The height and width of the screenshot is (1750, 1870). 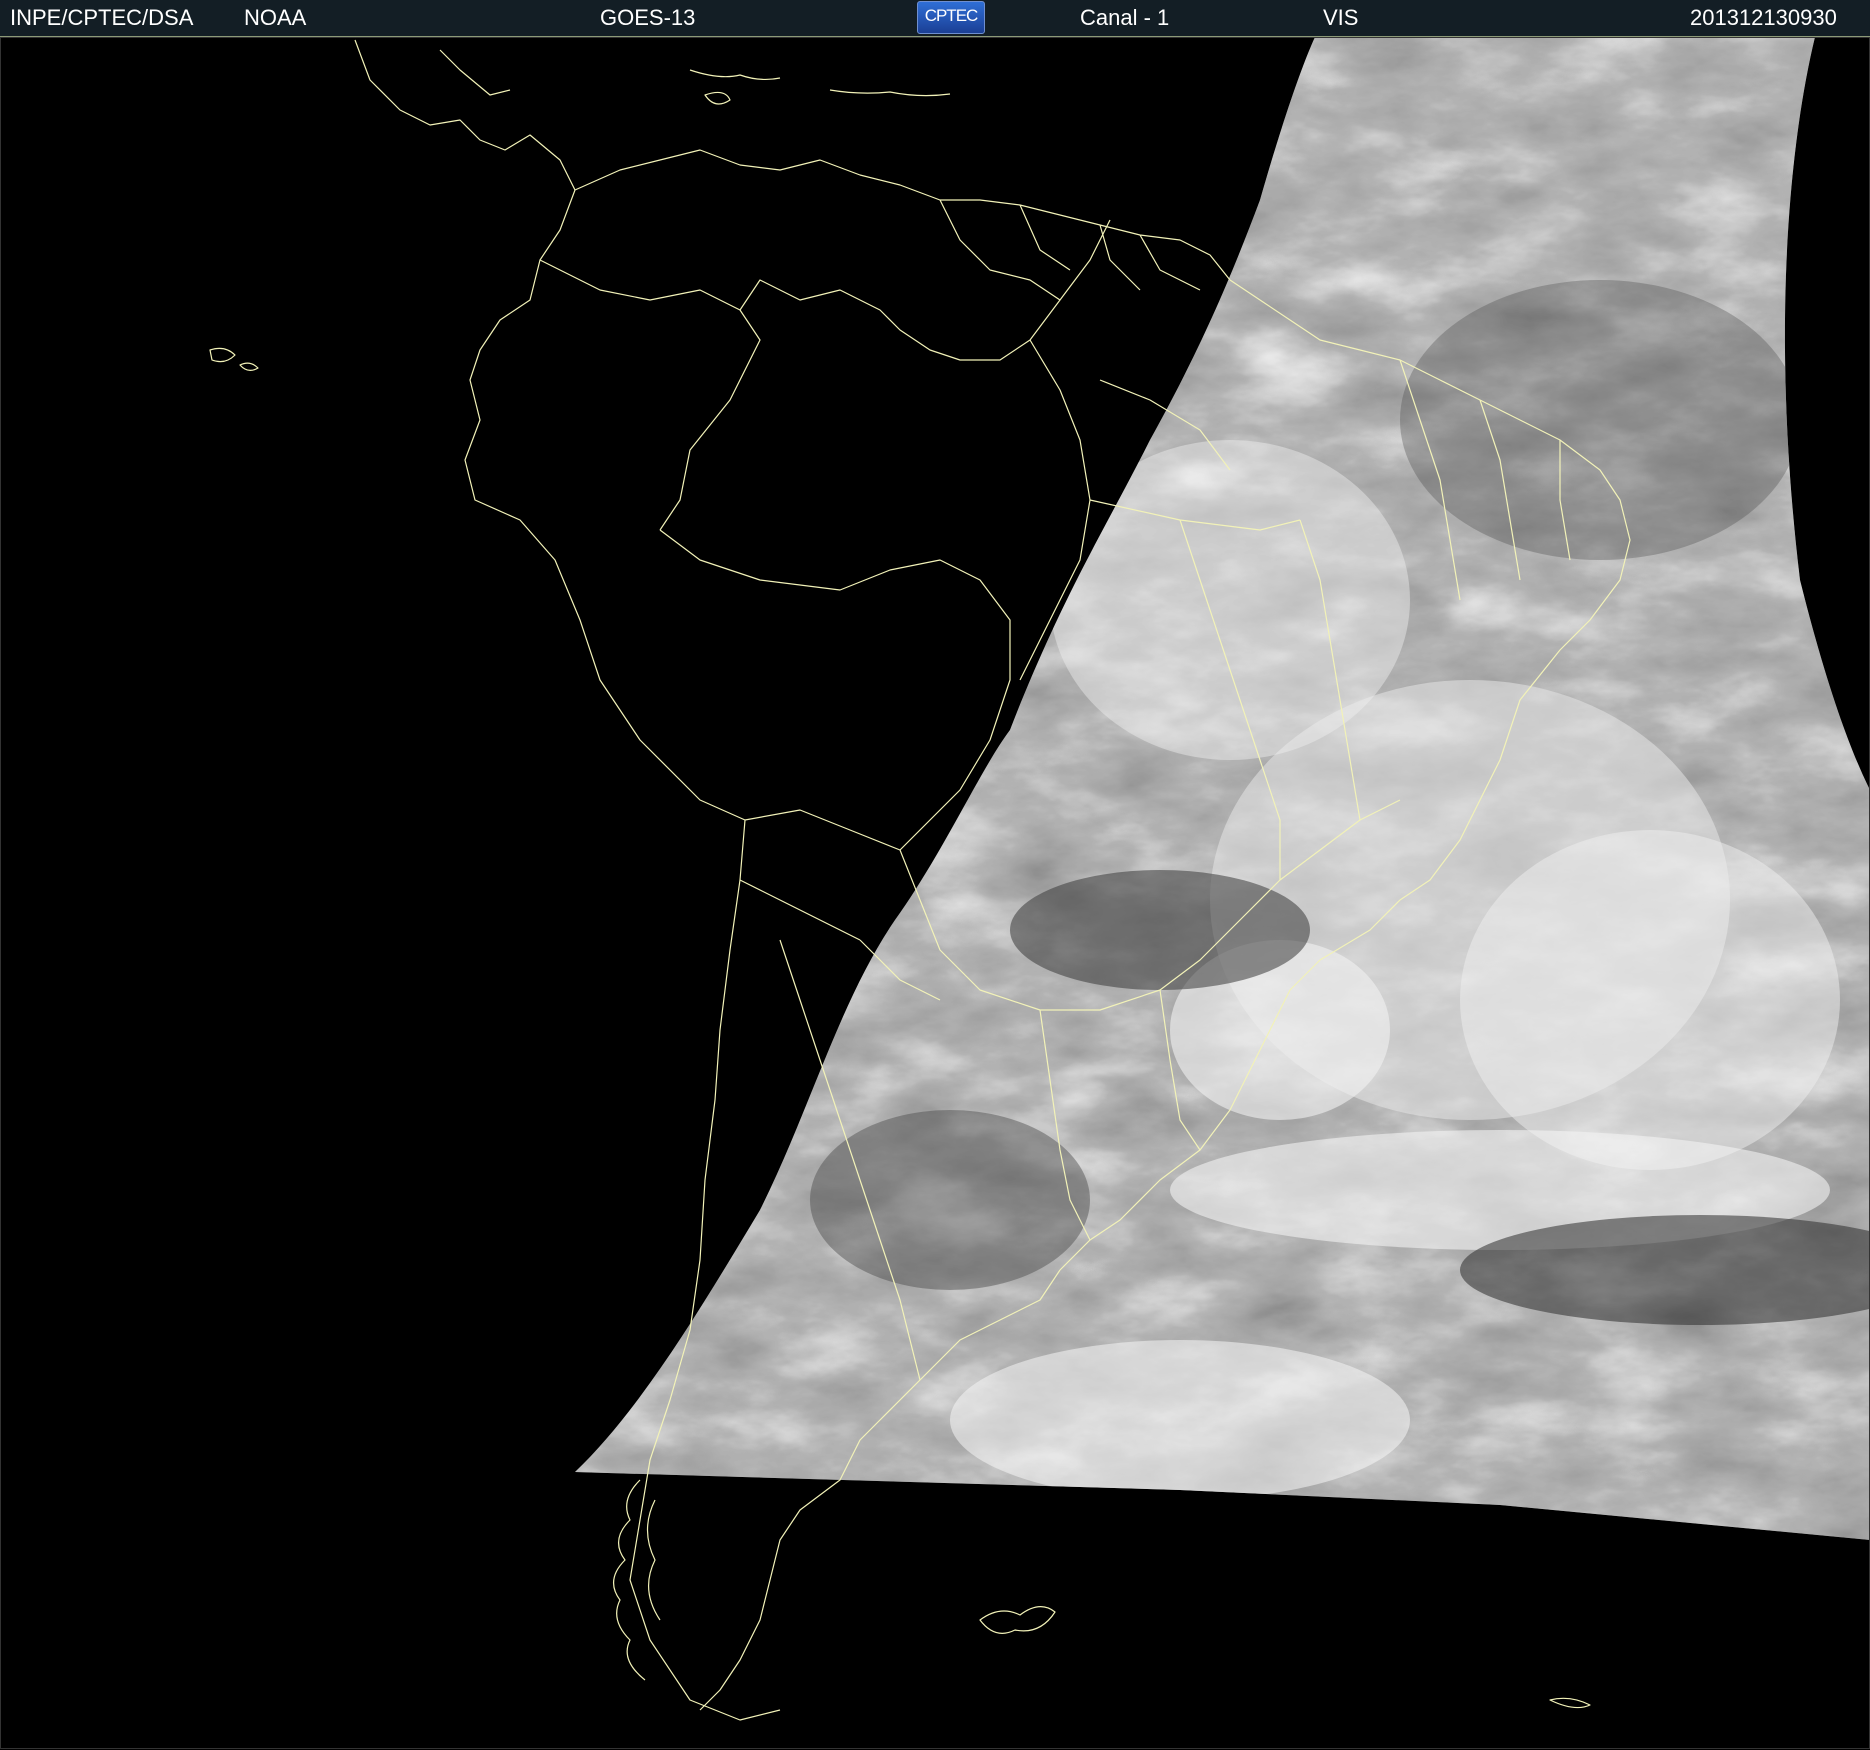 I want to click on channel-label: Canal - 1, so click(x=1125, y=17).